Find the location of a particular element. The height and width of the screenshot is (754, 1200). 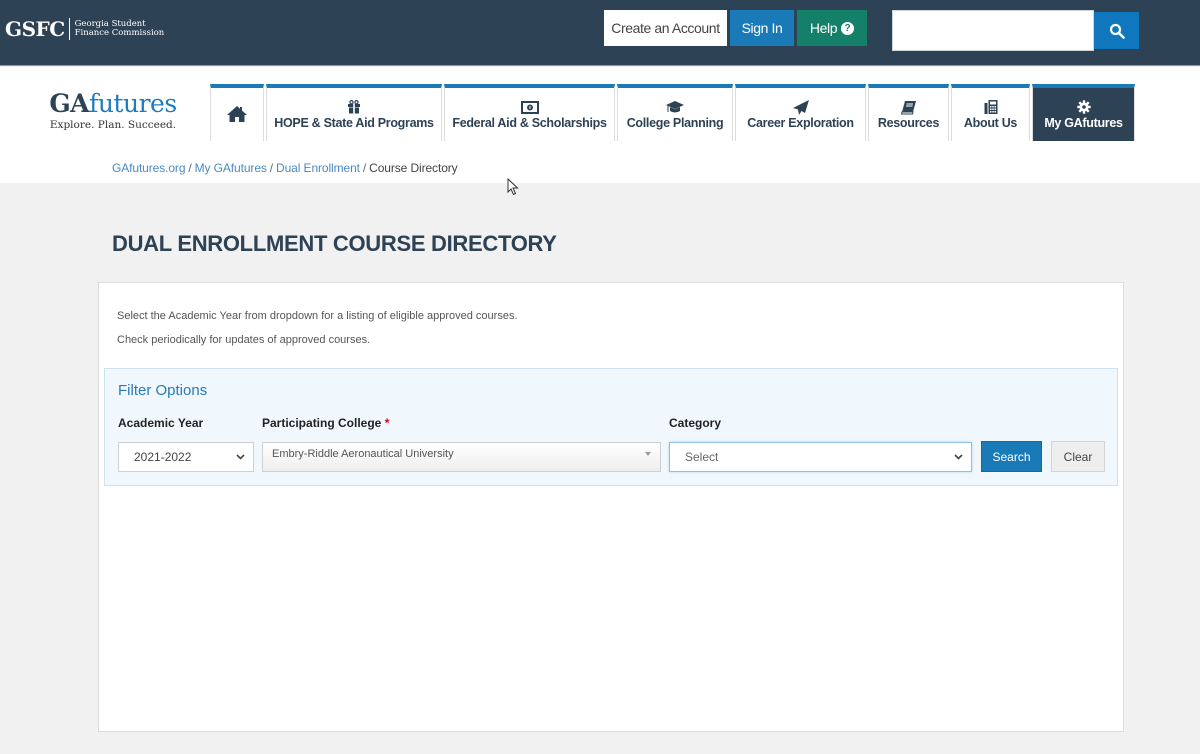

nav-tab-career-exploration: Career Exploration is located at coordinates (800, 112).